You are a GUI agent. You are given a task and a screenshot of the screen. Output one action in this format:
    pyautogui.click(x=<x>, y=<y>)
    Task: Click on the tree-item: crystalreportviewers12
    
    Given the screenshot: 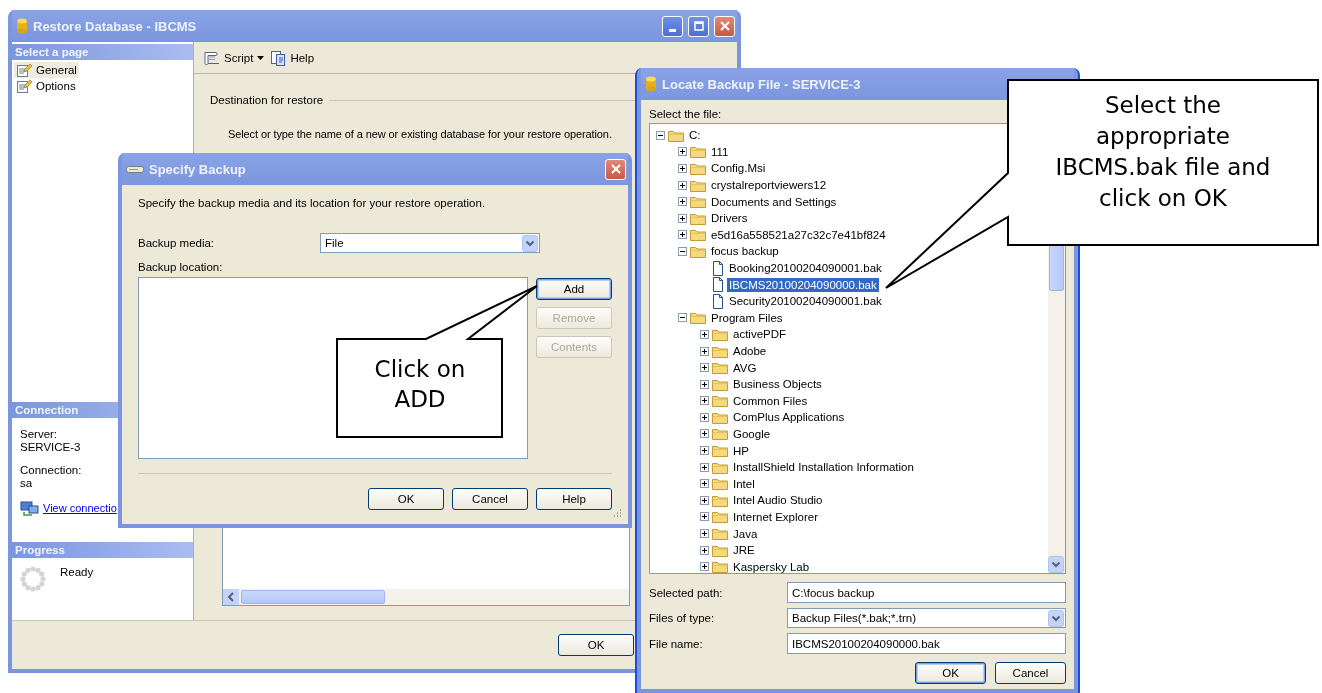 What is the action you would take?
    pyautogui.click(x=769, y=185)
    